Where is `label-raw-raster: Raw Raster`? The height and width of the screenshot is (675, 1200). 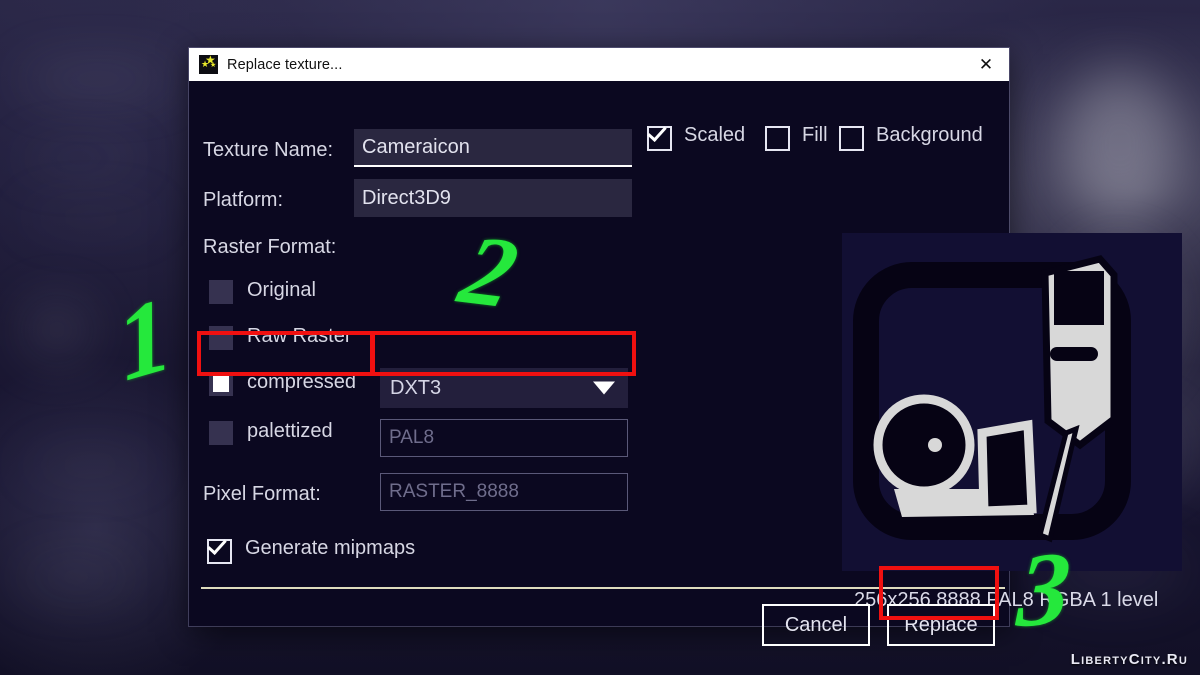 label-raw-raster: Raw Raster is located at coordinates (299, 336).